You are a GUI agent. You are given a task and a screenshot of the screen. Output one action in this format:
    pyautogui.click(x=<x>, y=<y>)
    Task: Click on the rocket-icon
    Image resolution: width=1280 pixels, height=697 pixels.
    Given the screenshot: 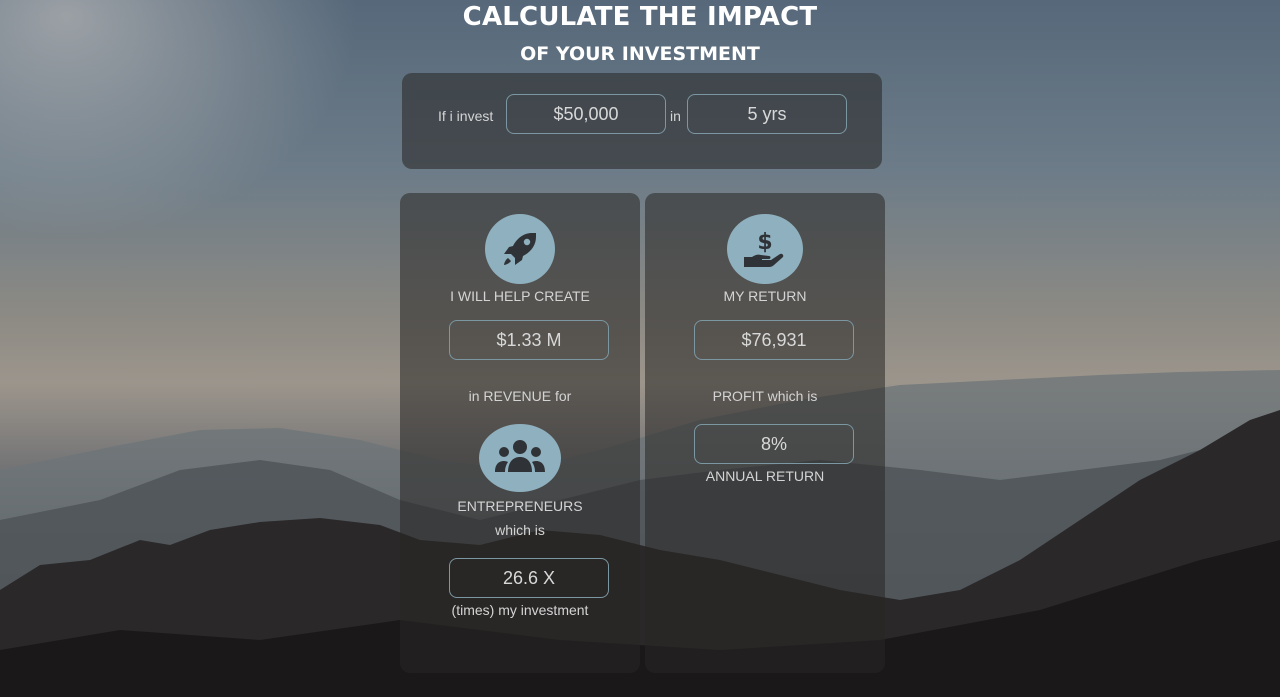 What is the action you would take?
    pyautogui.click(x=520, y=249)
    